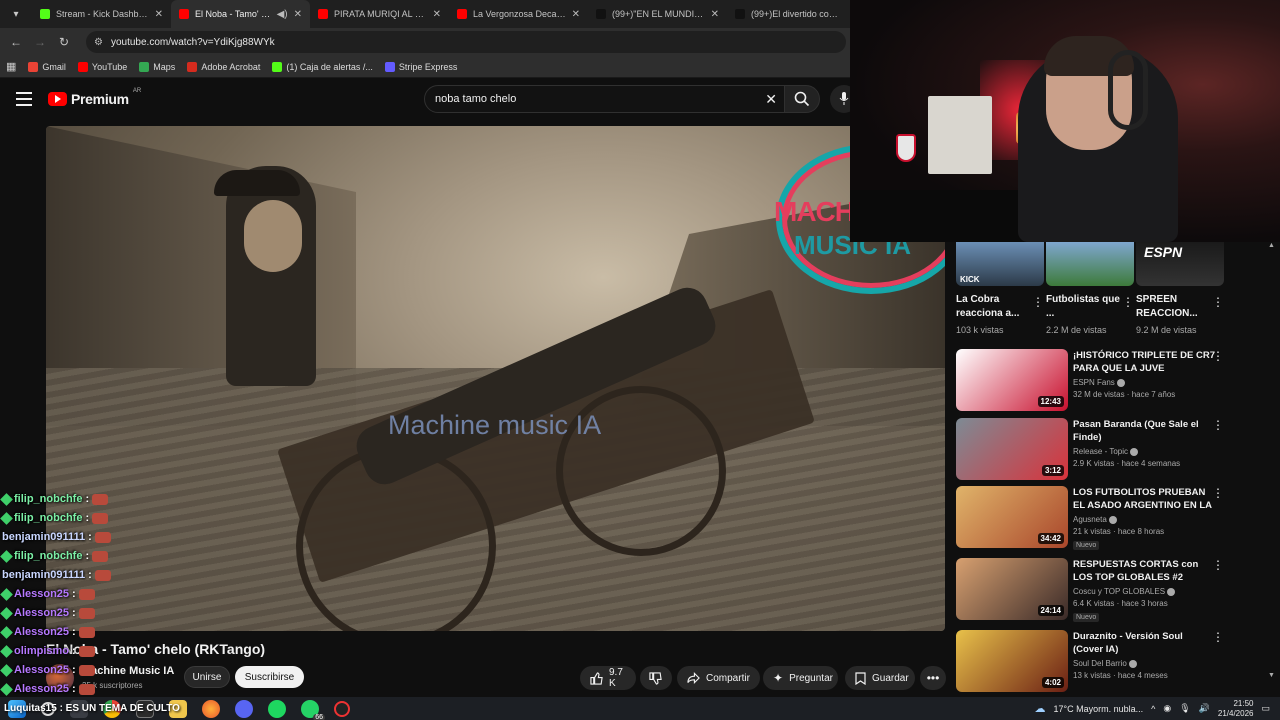 This screenshot has width=1280, height=720. I want to click on speaker-icon: ◀), so click(282, 14).